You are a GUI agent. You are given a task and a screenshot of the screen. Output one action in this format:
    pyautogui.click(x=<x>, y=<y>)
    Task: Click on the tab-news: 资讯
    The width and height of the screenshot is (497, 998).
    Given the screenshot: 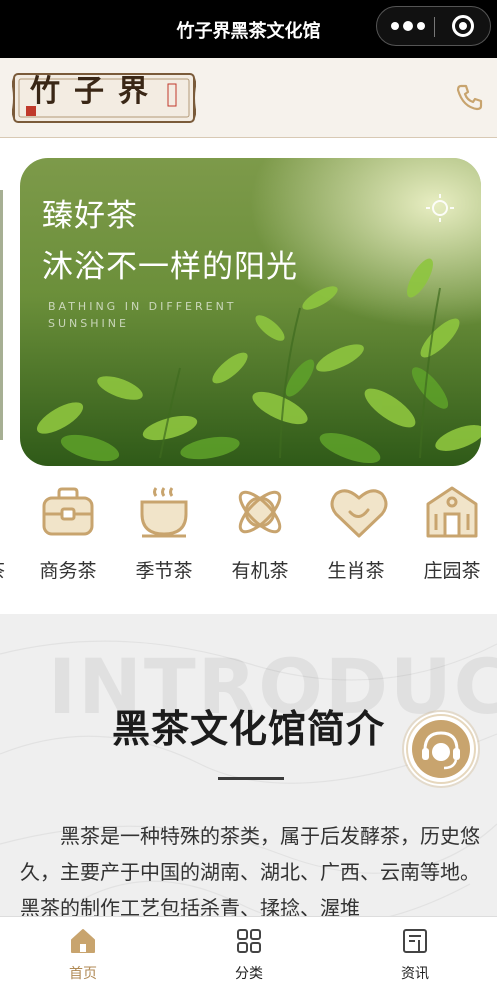 What is the action you would take?
    pyautogui.click(x=414, y=957)
    